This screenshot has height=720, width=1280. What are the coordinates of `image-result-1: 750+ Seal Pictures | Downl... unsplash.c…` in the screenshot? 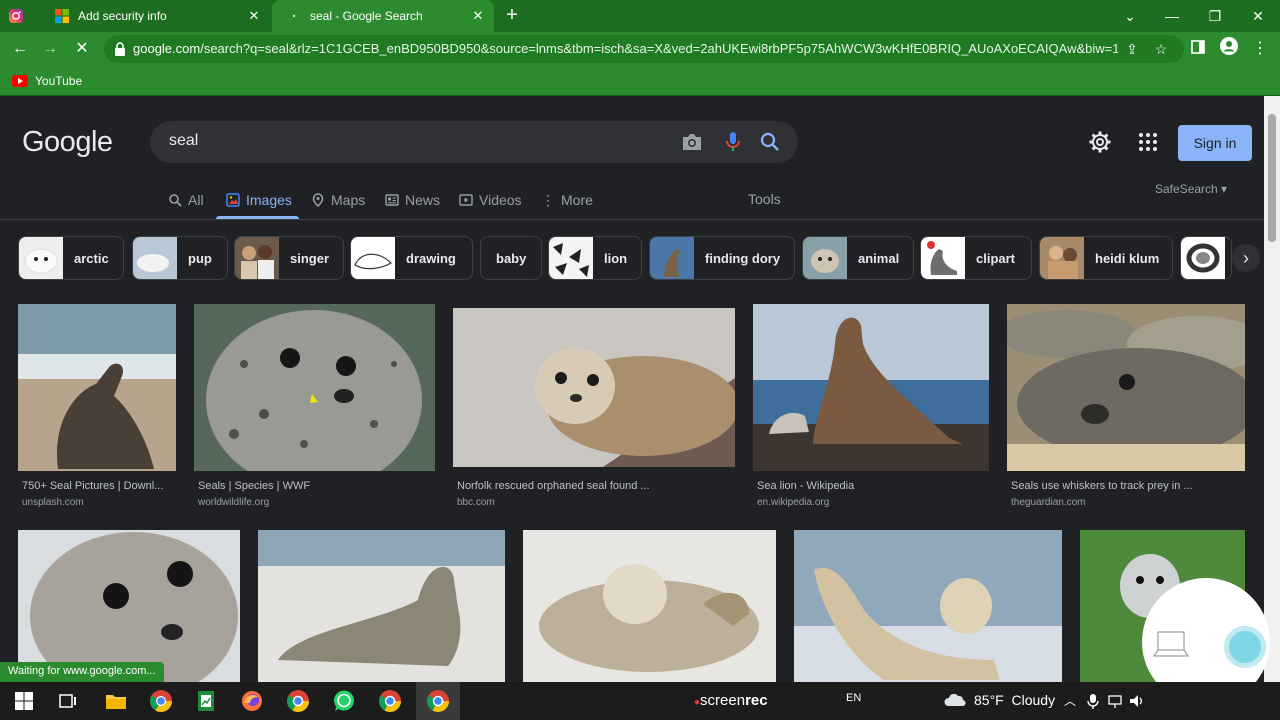 It's located at (97, 407).